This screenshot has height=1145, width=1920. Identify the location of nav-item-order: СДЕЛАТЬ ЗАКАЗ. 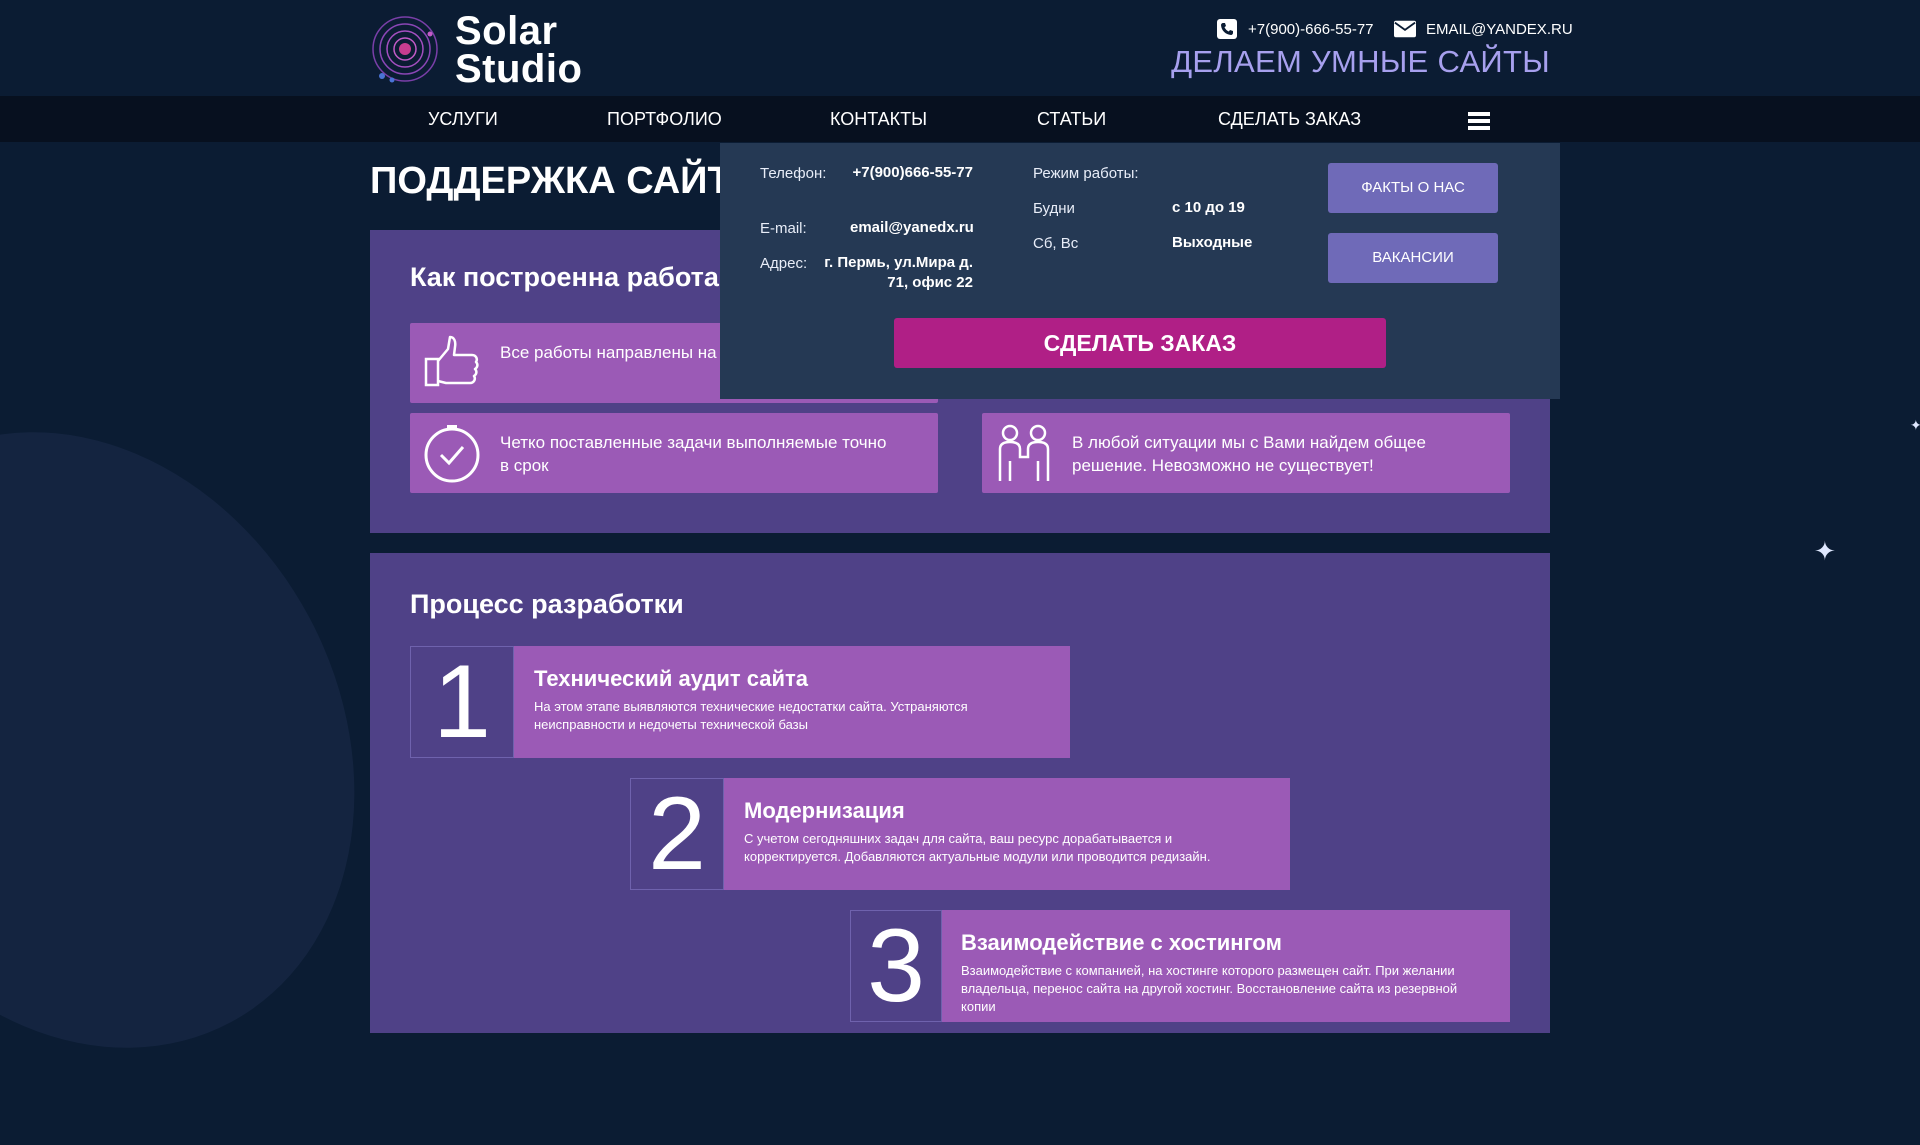
(1289, 119).